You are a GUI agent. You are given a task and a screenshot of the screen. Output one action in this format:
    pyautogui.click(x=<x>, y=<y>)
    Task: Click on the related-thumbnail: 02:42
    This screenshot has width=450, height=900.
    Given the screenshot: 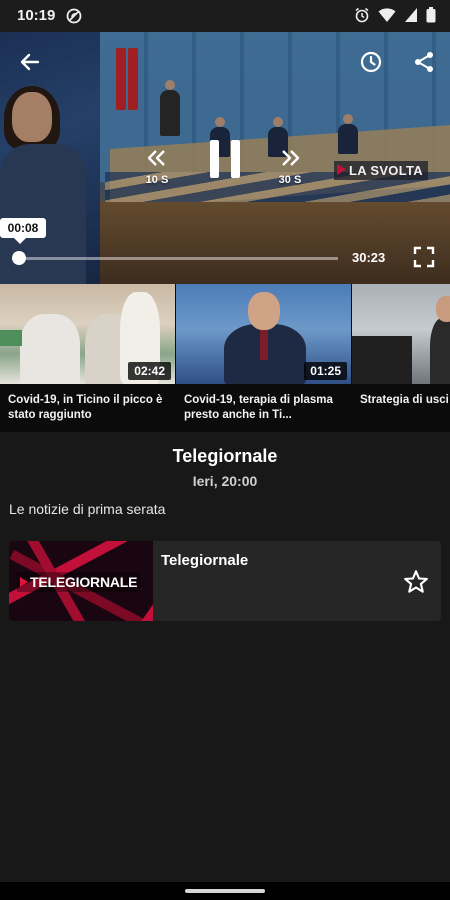 What is the action you would take?
    pyautogui.click(x=87, y=334)
    